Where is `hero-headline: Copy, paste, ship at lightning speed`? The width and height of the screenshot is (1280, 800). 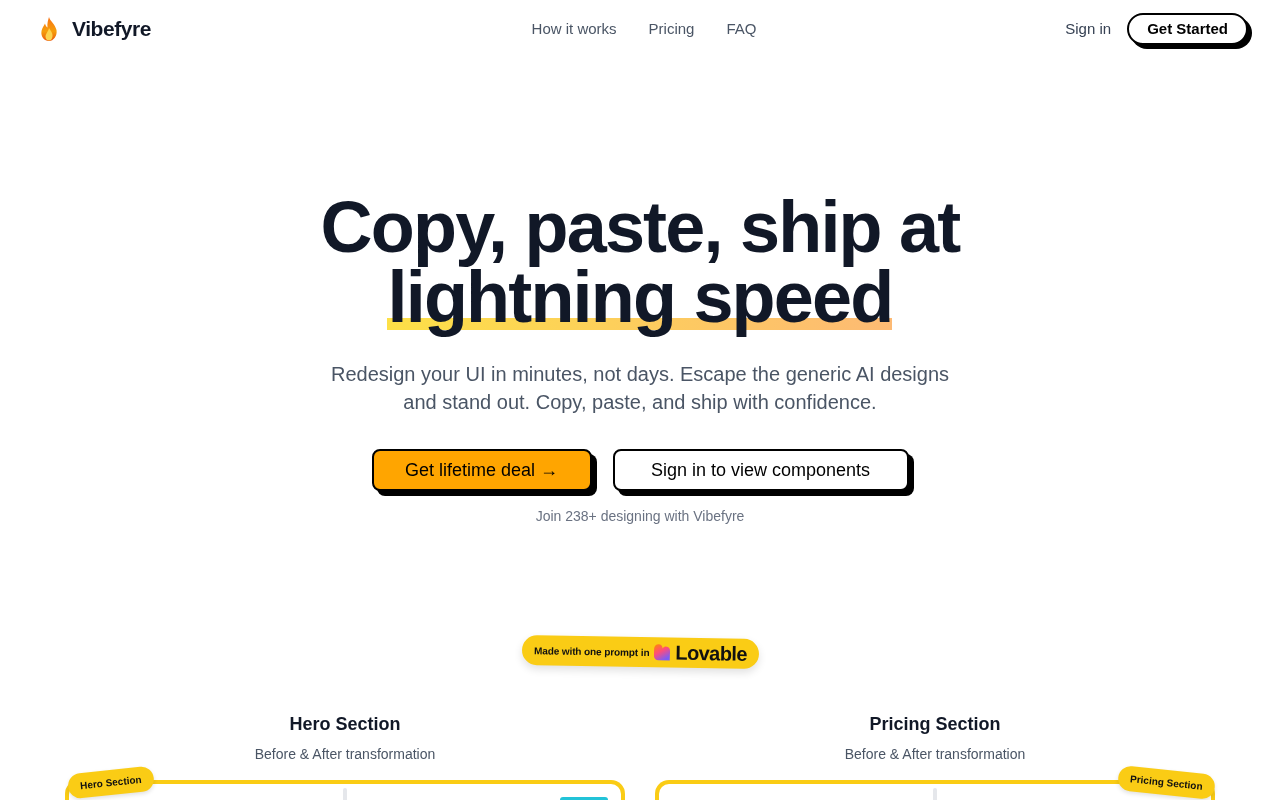
hero-headline: Copy, paste, ship at lightning speed is located at coordinates (640, 262).